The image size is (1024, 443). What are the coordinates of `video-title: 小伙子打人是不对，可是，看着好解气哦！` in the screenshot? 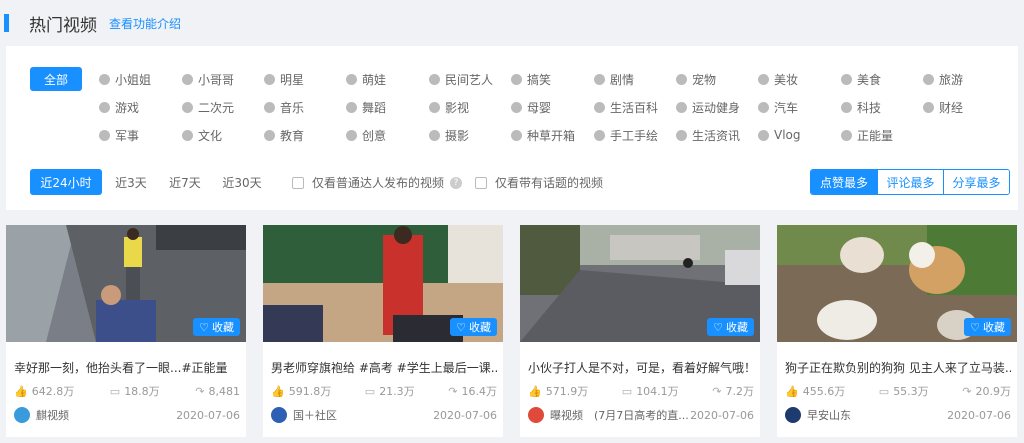 It's located at (641, 367).